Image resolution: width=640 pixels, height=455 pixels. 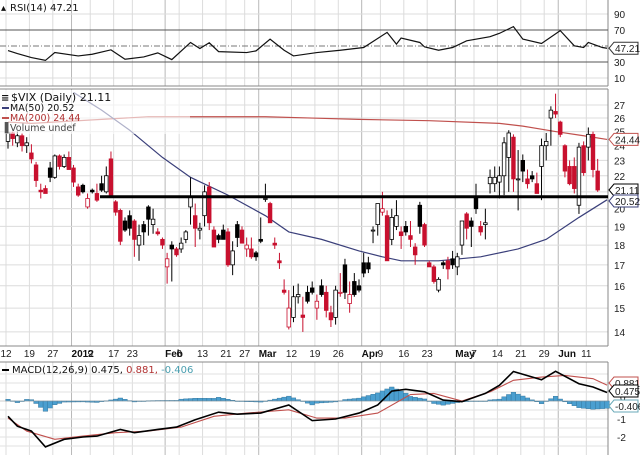 I want to click on macd-last-value-tag-text: 0.475, so click(x=627, y=392).